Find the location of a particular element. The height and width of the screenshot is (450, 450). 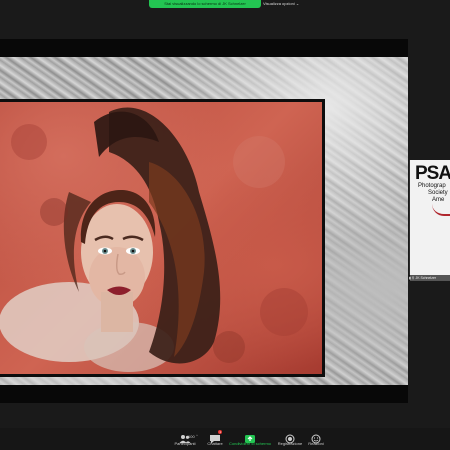

participant-name: JK Schnelzer is located at coordinates (426, 278).